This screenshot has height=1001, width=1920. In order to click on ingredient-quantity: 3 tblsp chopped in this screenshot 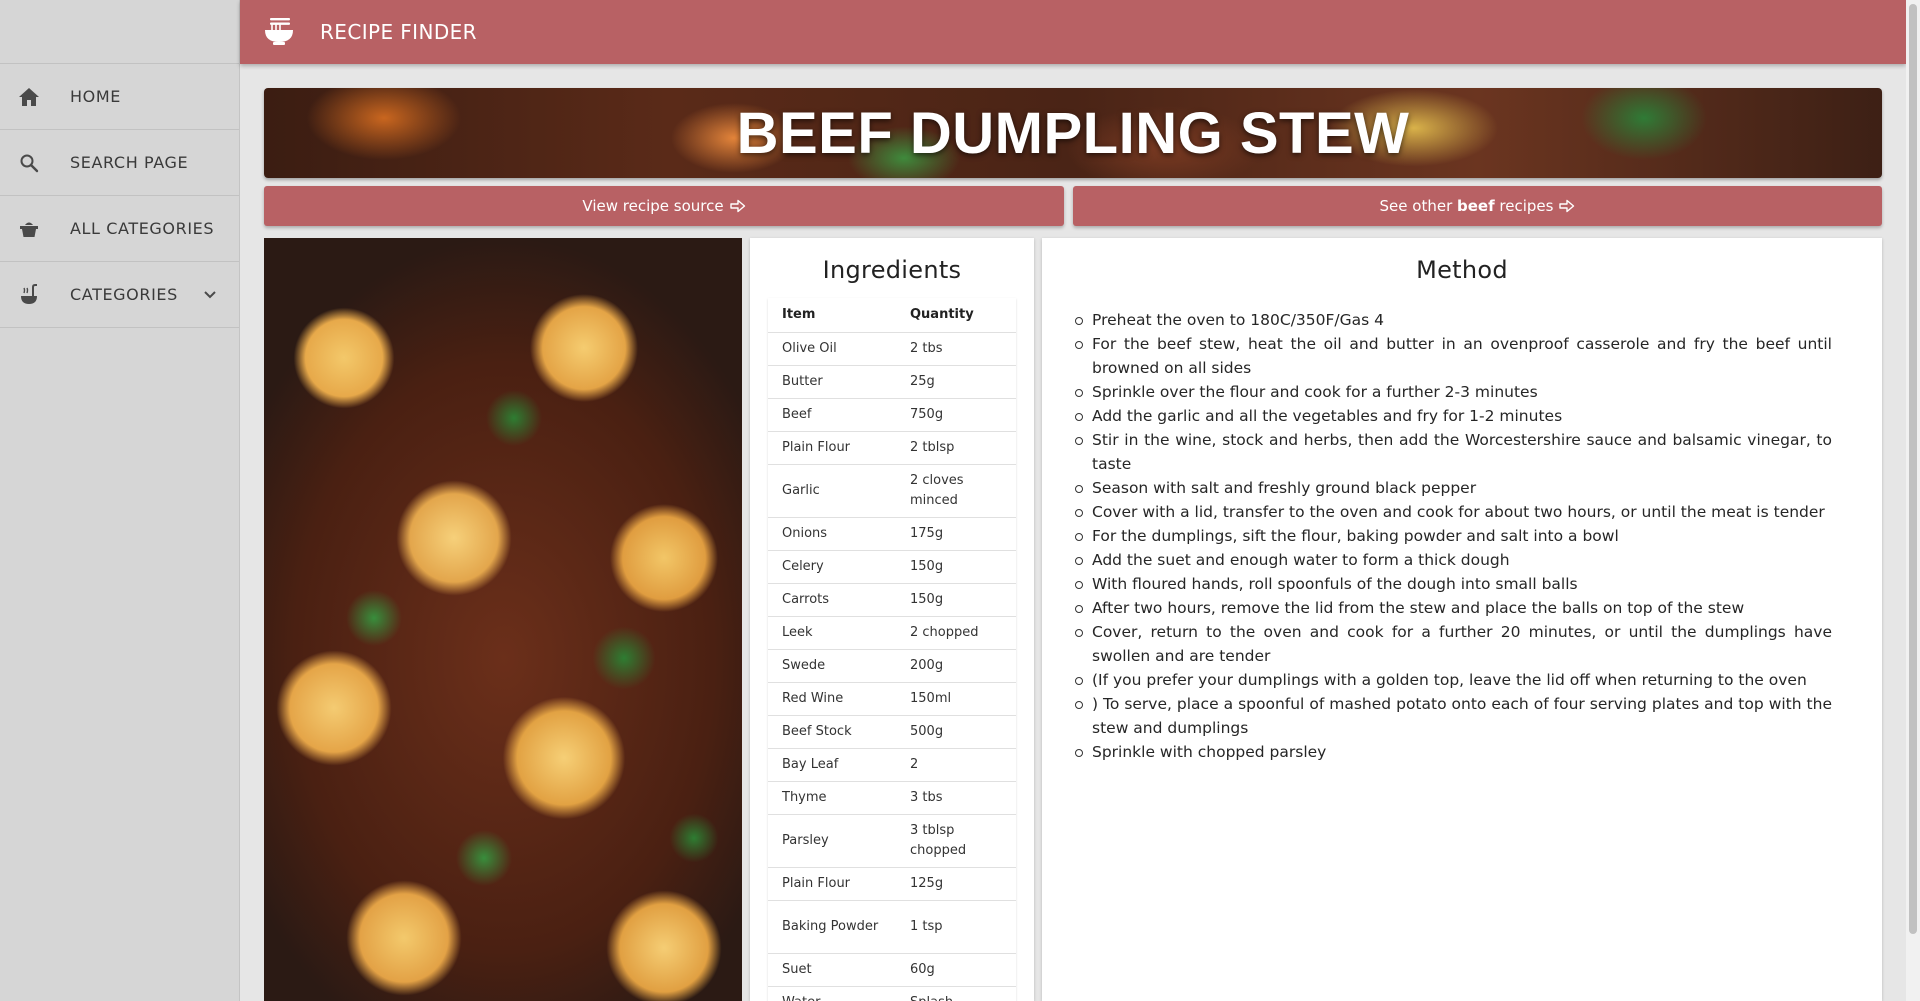, I will do `click(956, 841)`.